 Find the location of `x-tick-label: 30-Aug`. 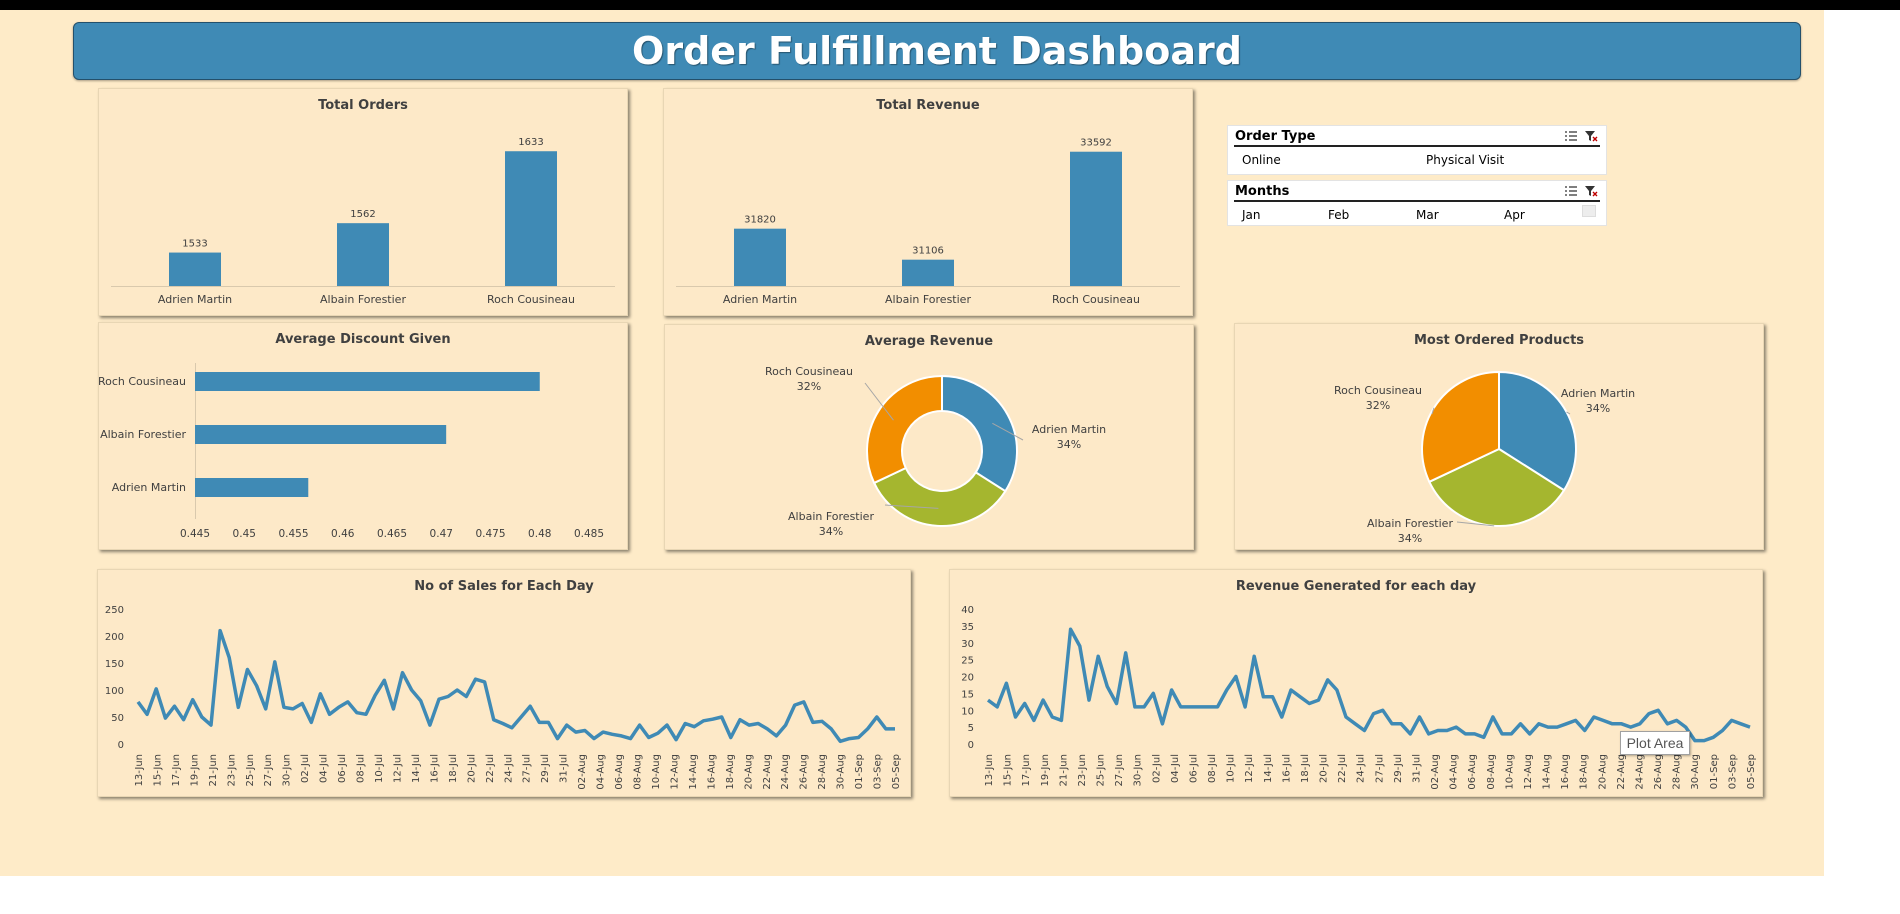

x-tick-label: 30-Aug is located at coordinates (1695, 772).